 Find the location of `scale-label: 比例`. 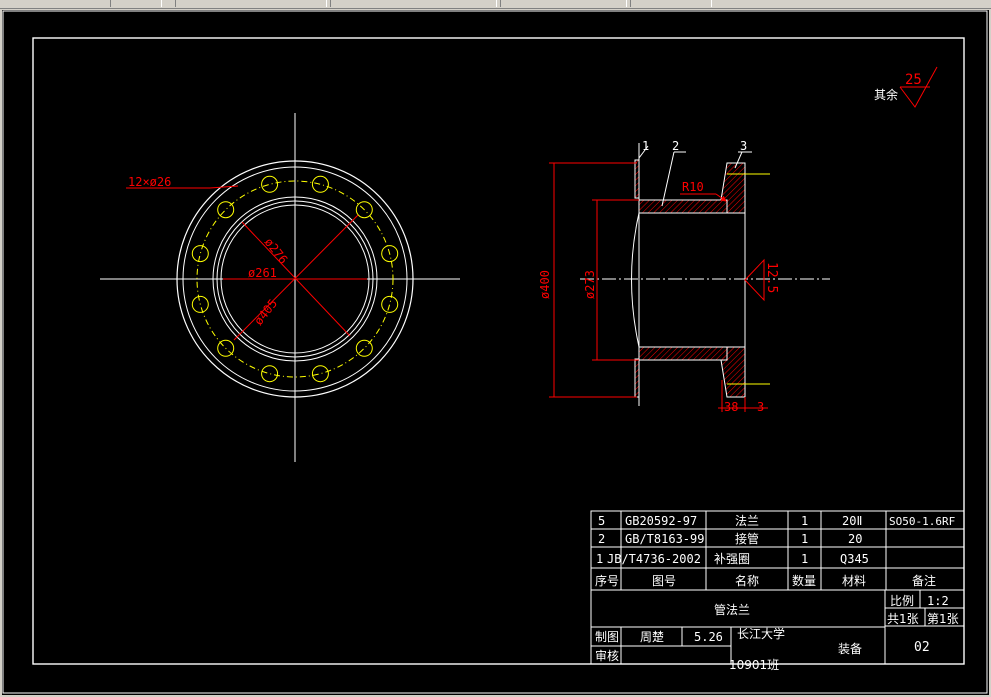

scale-label: 比例 is located at coordinates (902, 601).